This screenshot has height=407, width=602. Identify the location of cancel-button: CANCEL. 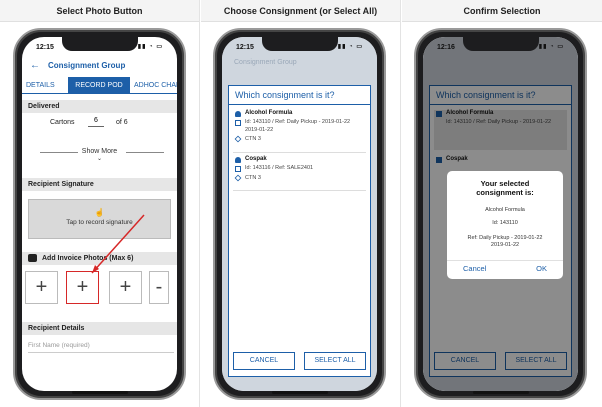
(264, 361).